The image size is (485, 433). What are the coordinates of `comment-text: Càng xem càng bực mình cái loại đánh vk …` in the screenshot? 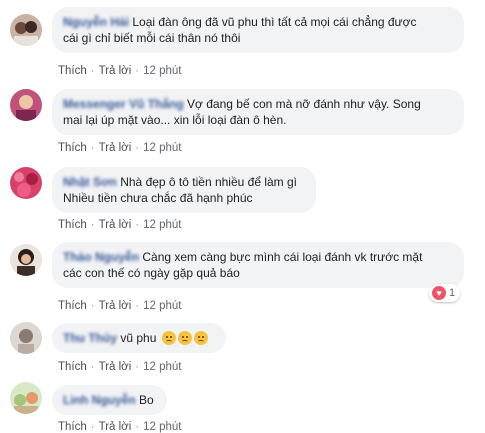 It's located at (282, 257).